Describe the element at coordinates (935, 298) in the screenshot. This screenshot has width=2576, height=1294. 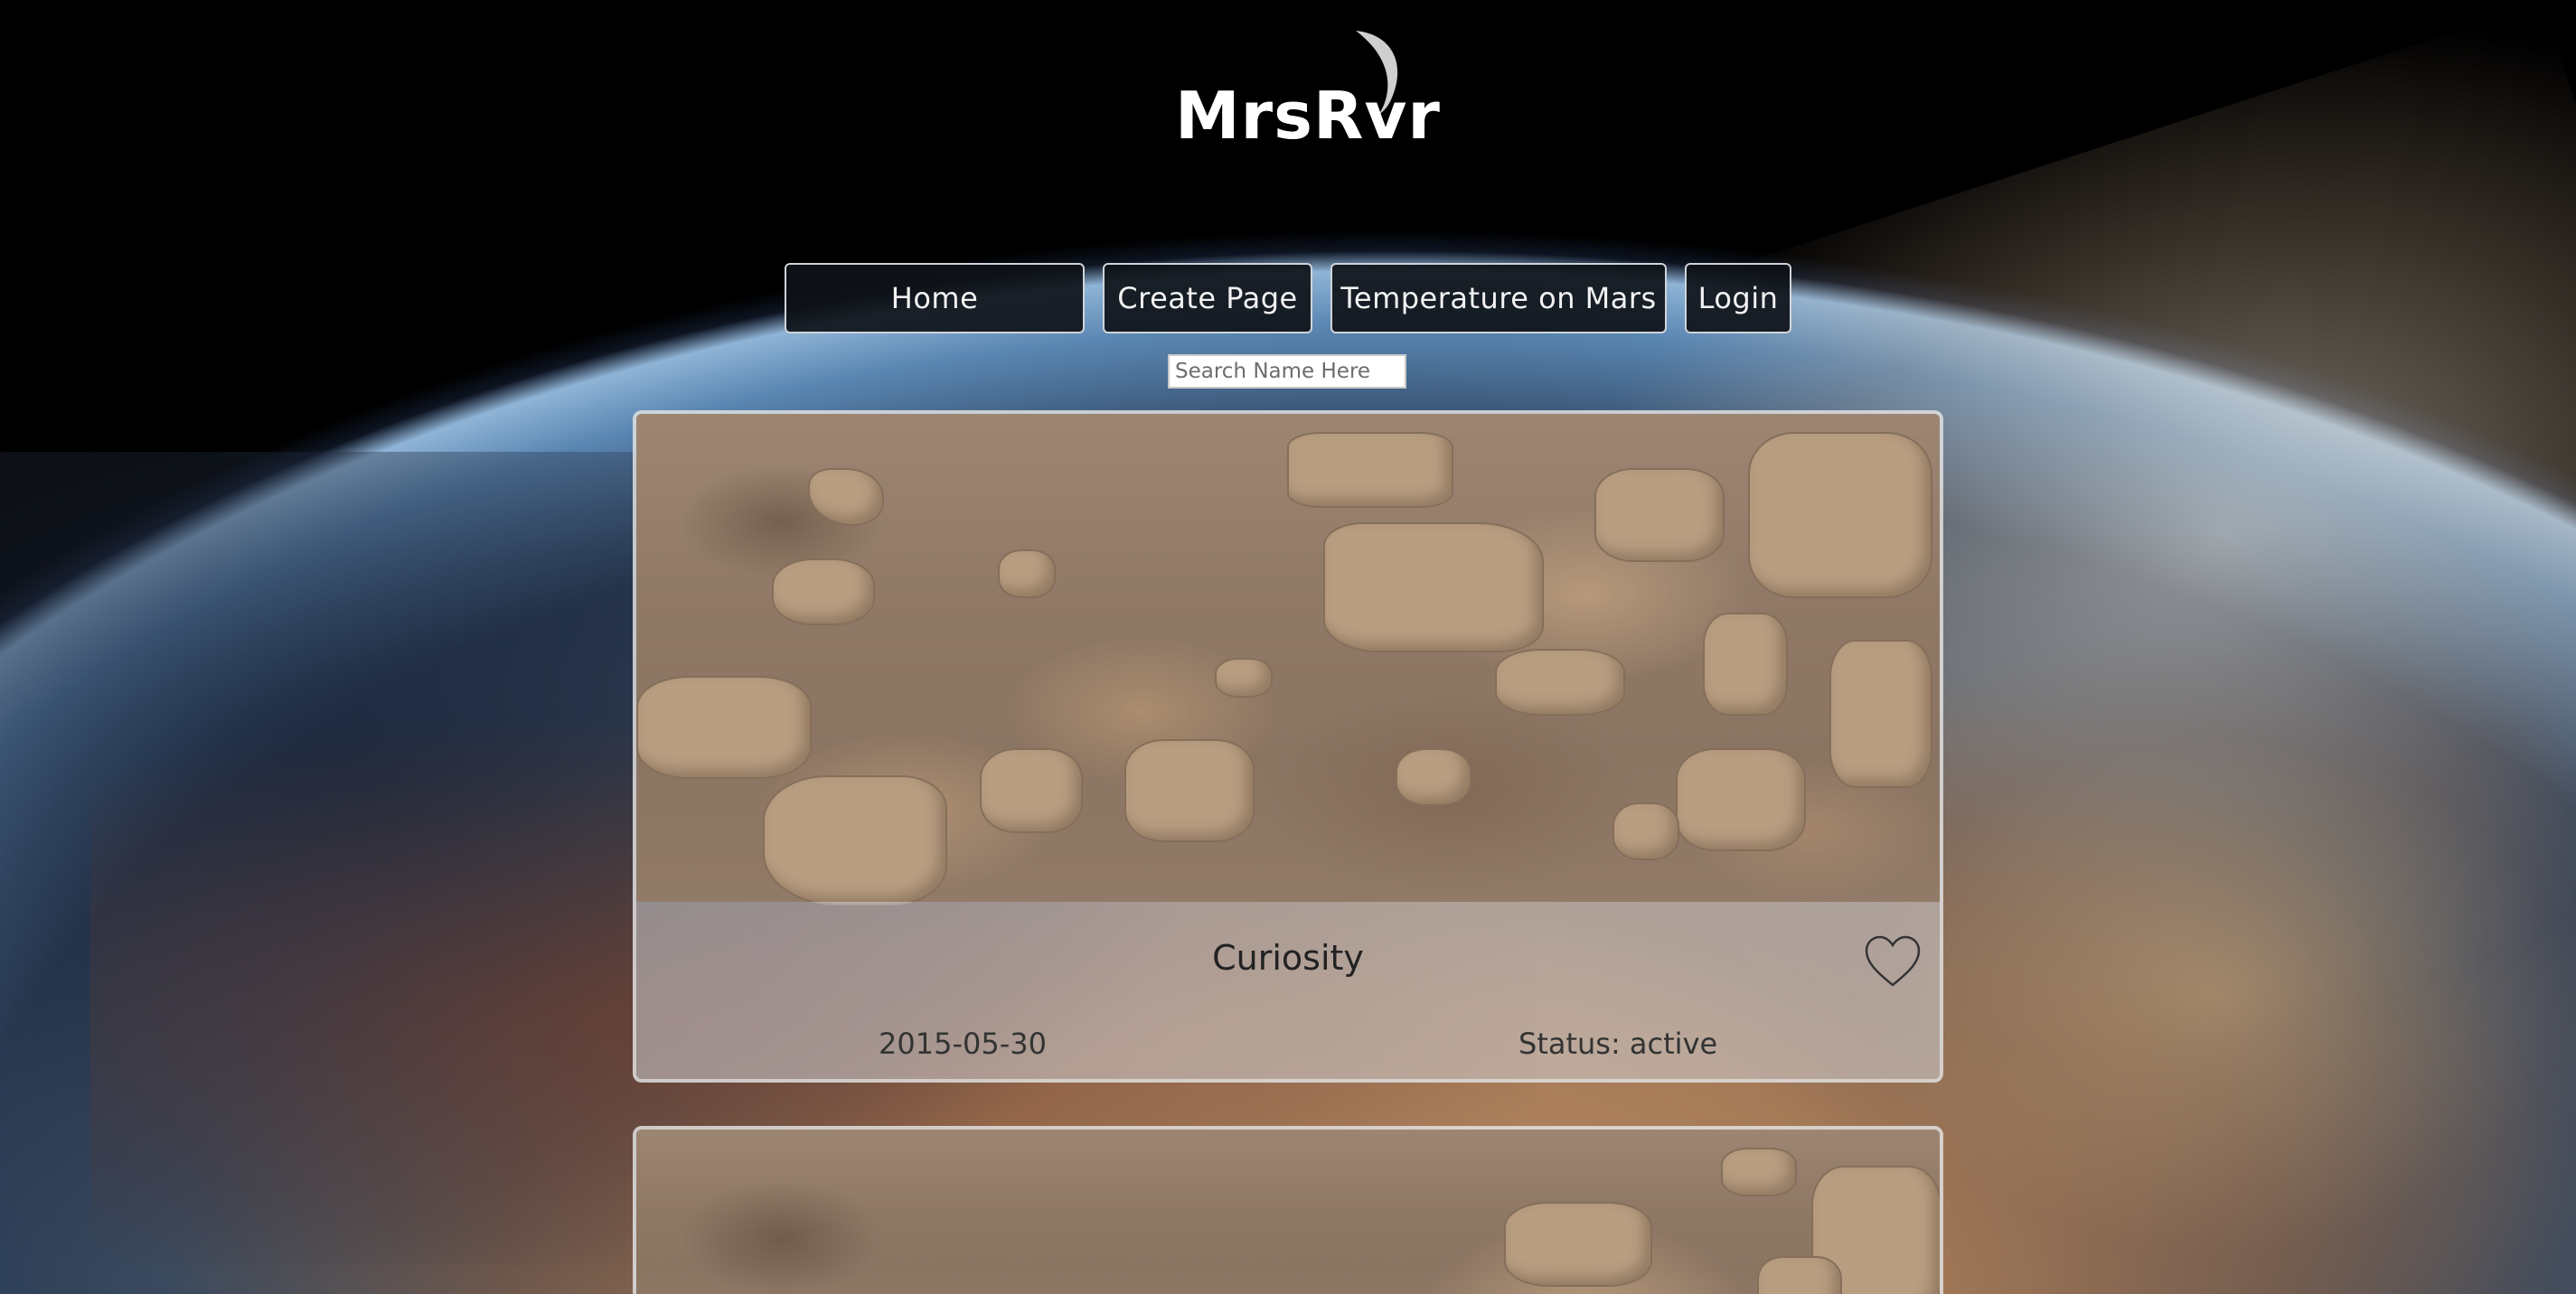
I see `nav-home-button: Home` at that location.